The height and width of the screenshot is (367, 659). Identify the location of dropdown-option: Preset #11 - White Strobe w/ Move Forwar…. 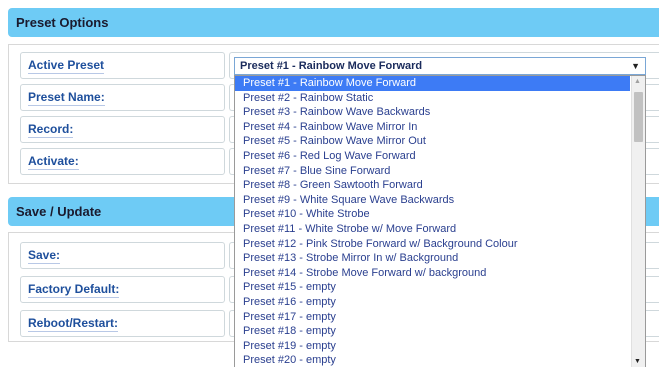
(432, 229).